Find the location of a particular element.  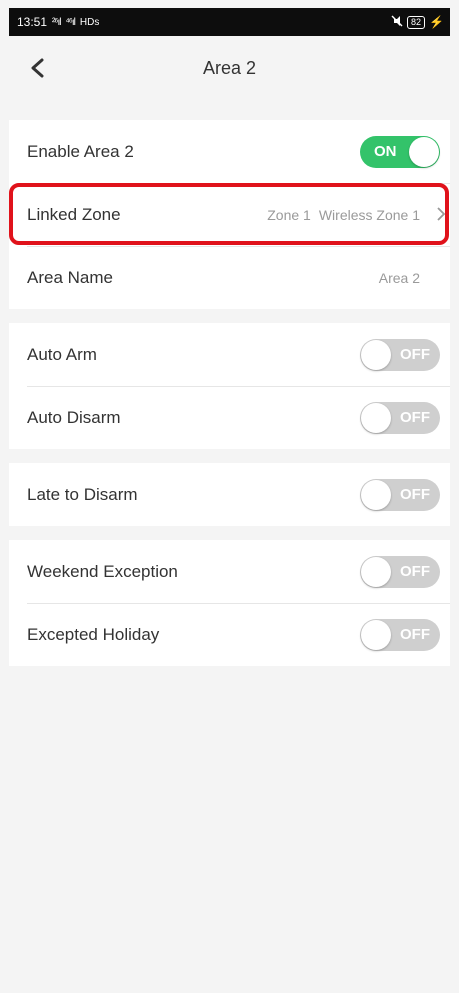

weekend-exception-toggle: OFF is located at coordinates (400, 571).